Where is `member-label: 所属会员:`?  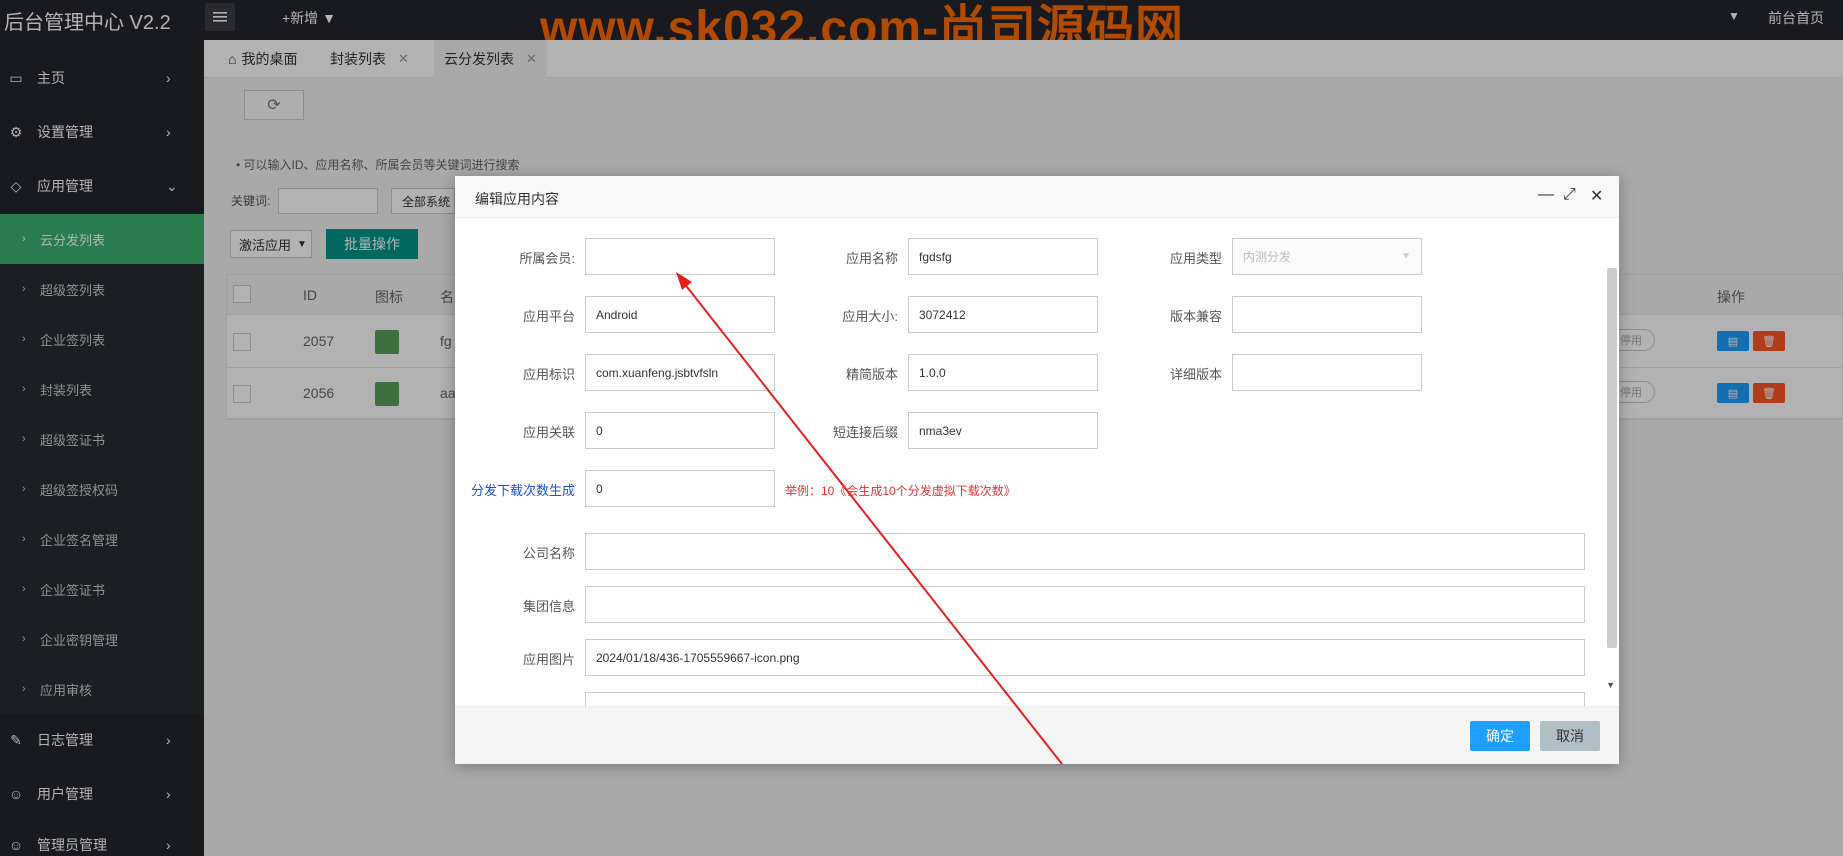
member-label: 所属会员: is located at coordinates (547, 258).